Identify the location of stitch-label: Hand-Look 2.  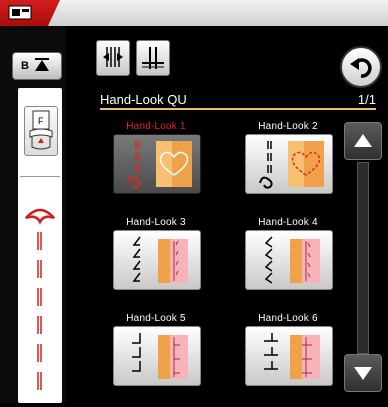
(288, 126).